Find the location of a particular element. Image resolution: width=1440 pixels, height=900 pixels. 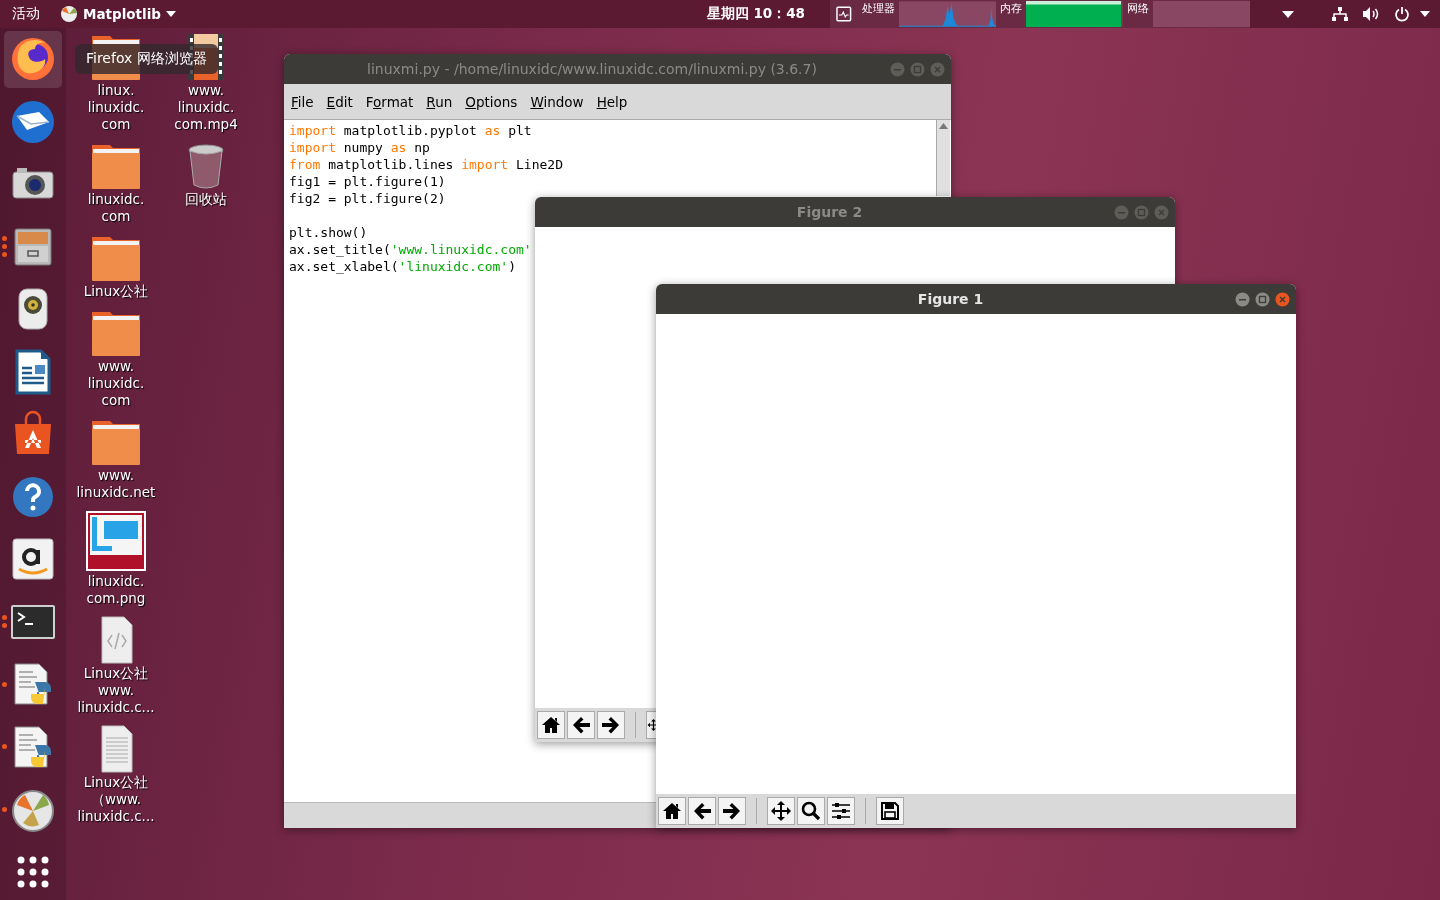

minimize-button is located at coordinates (1242, 299).